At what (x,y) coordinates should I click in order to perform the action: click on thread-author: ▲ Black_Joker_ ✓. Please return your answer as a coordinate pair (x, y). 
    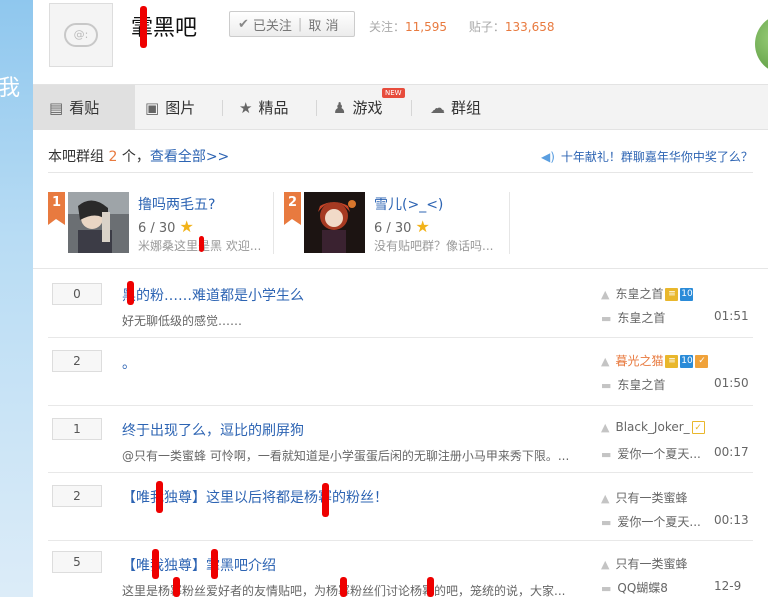
    Looking at the image, I should click on (653, 427).